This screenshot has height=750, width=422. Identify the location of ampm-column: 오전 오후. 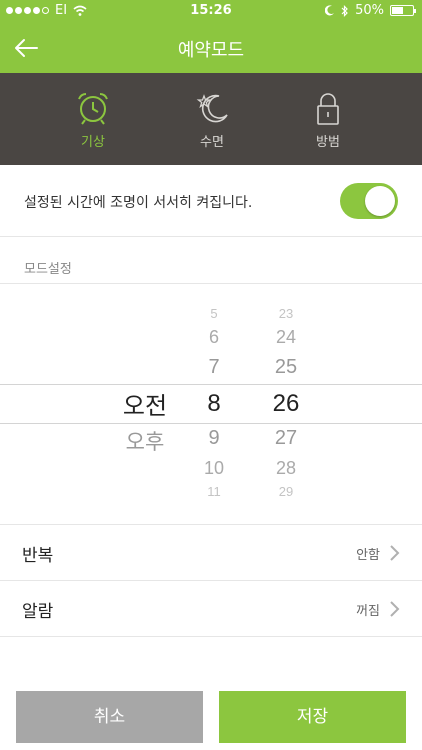
(145, 404).